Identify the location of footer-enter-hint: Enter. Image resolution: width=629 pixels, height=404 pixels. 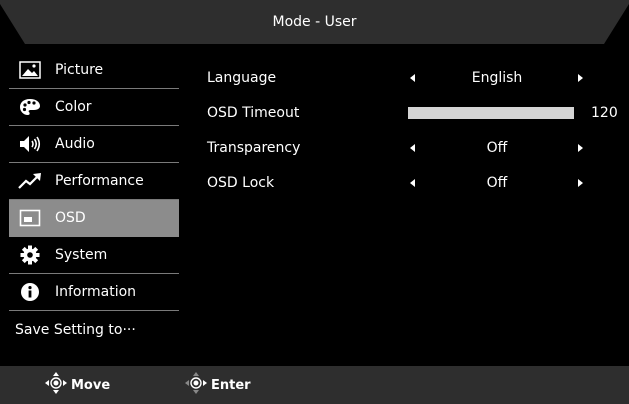
(217, 385).